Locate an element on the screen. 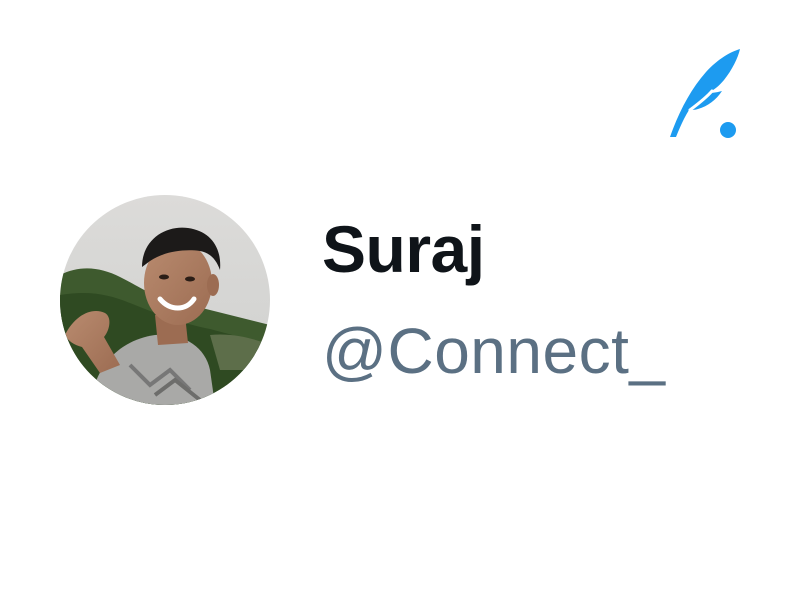 This screenshot has height=600, width=800. display-name: Suraj is located at coordinates (403, 249).